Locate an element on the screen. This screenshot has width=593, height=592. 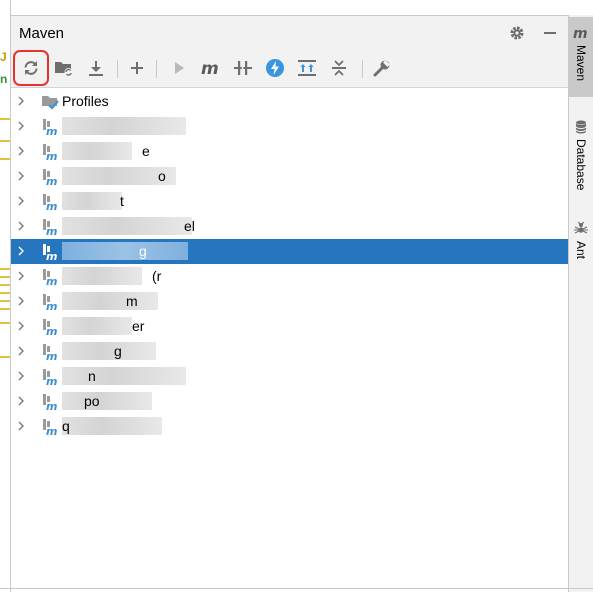
maven-settings-button is located at coordinates (382, 68).